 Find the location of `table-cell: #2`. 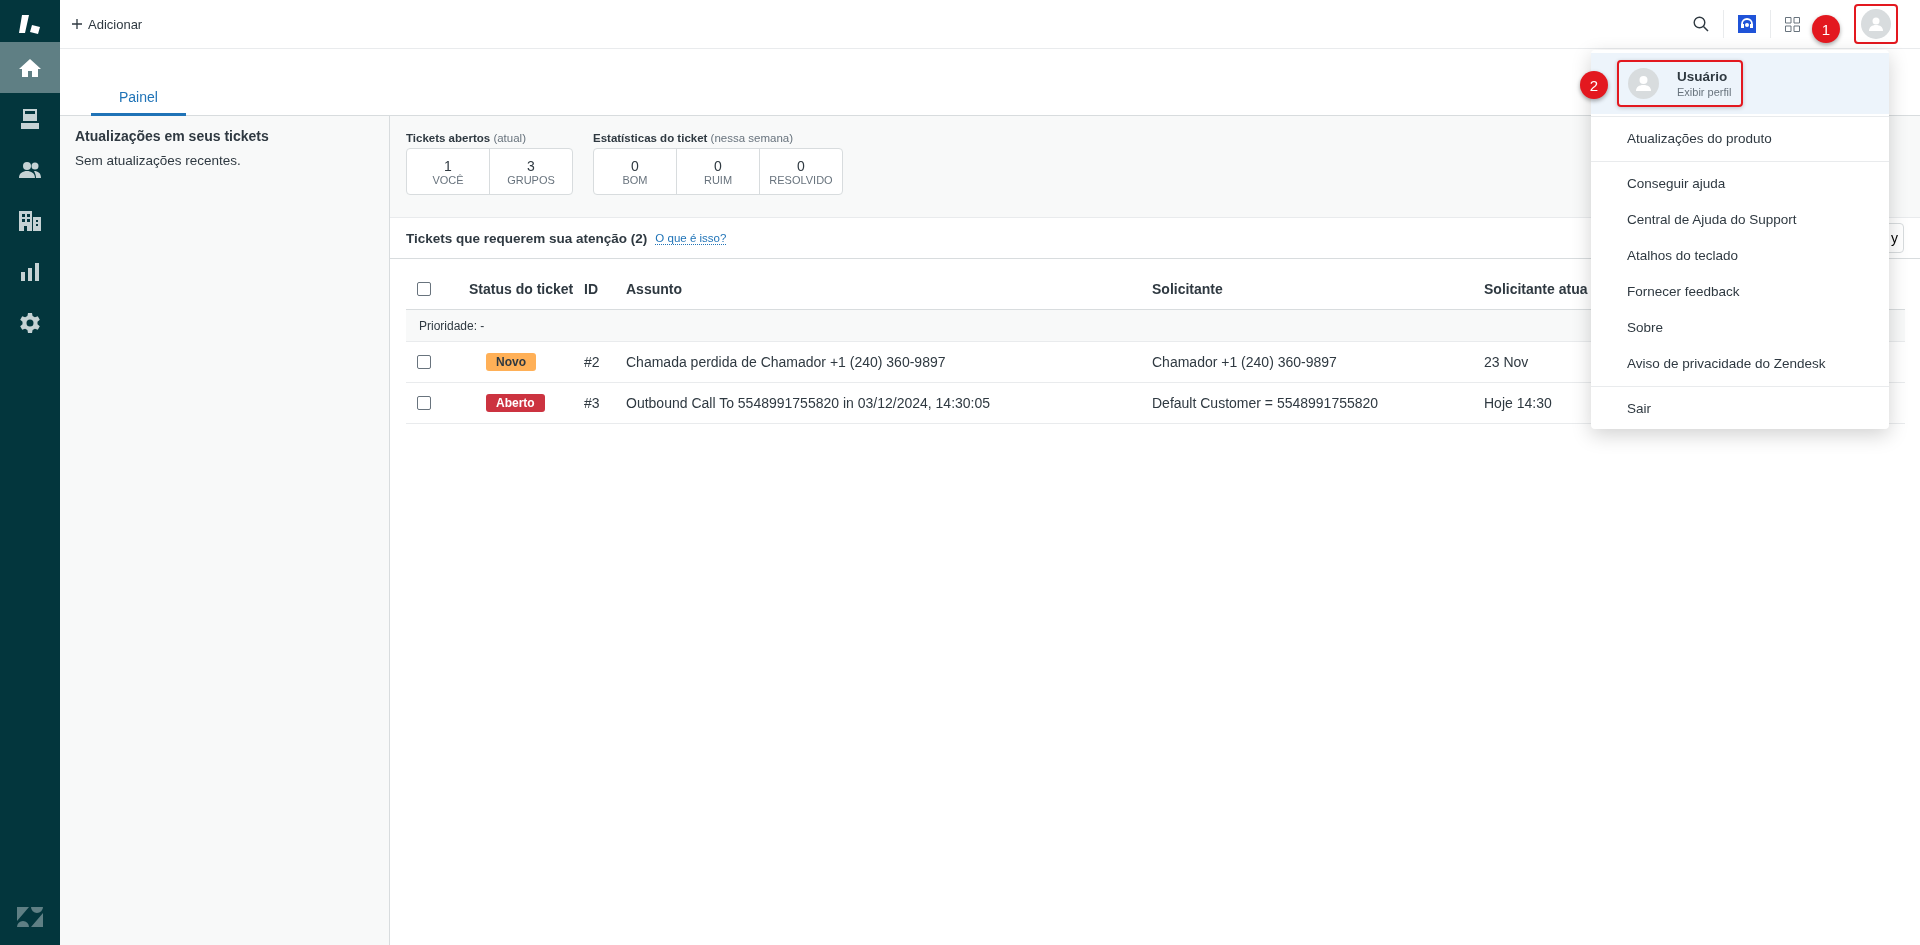

table-cell: #2 is located at coordinates (592, 362).